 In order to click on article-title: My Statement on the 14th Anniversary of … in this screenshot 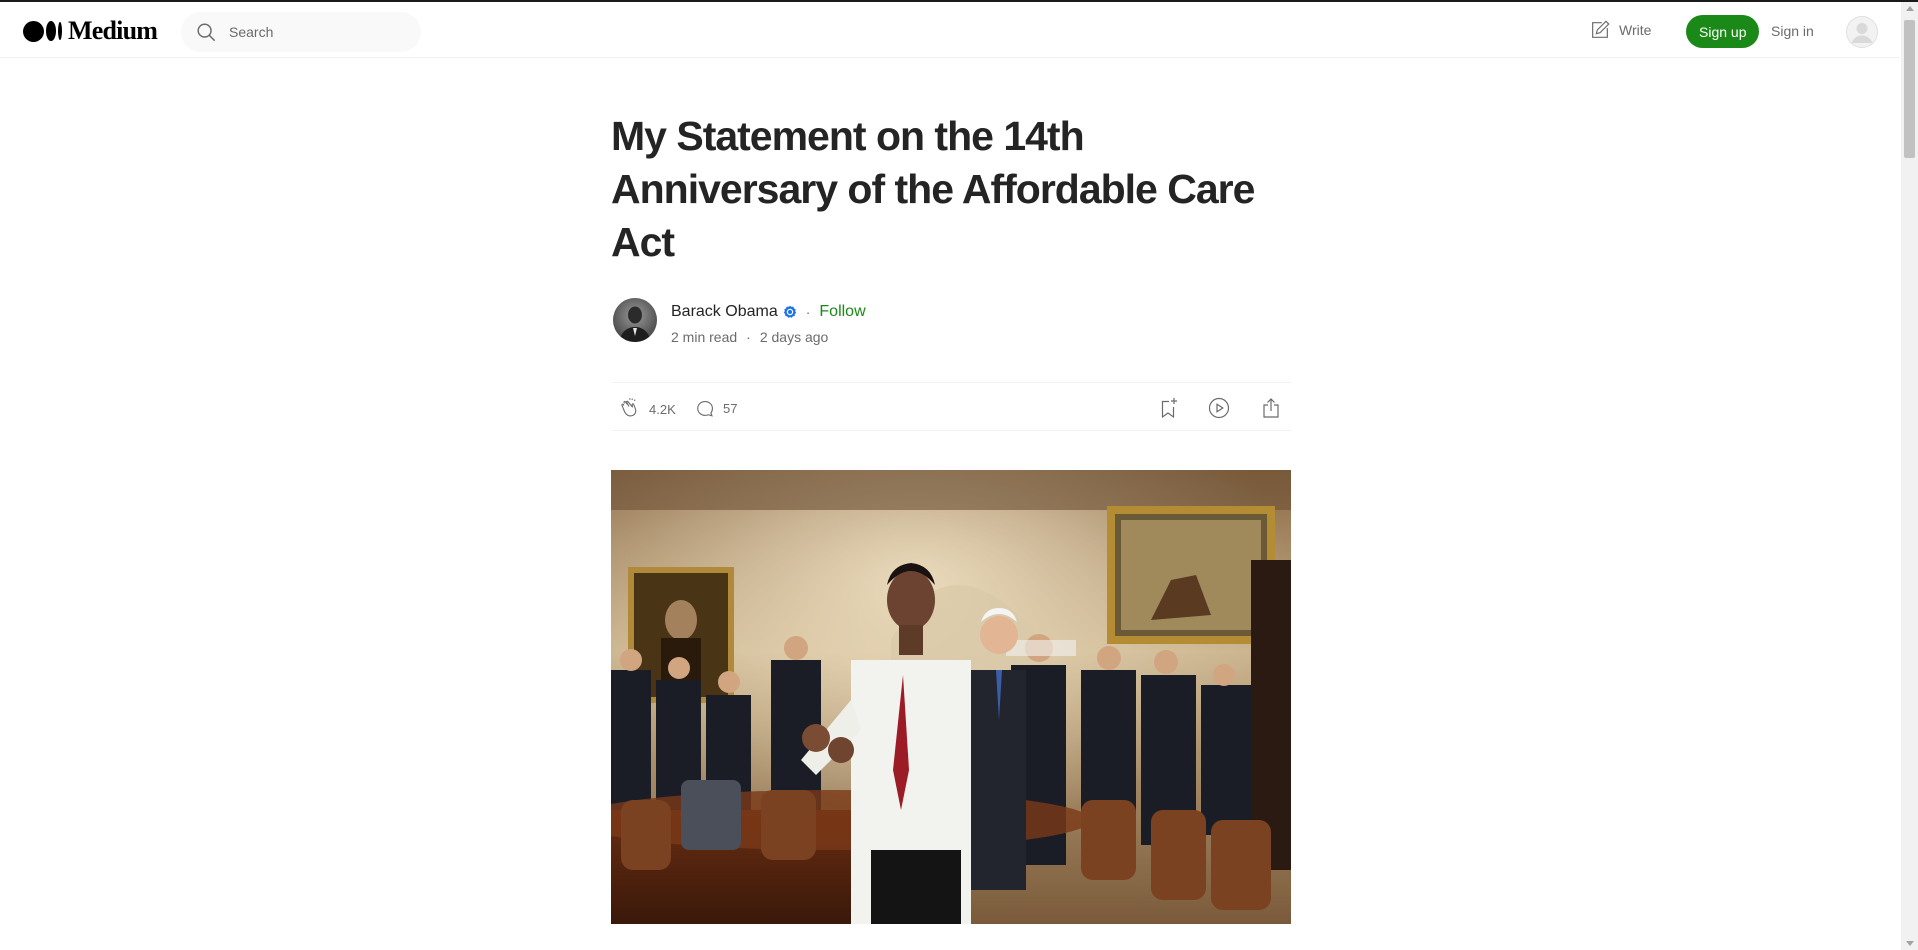, I will do `click(933, 189)`.